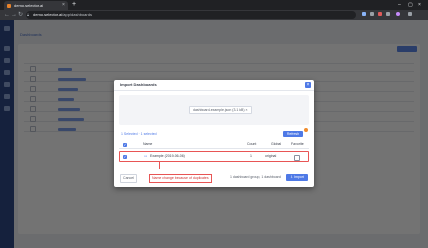 Image resolution: width=428 pixels, height=248 pixels. What do you see at coordinates (251, 144) in the screenshot?
I see `header-count: Count` at bounding box center [251, 144].